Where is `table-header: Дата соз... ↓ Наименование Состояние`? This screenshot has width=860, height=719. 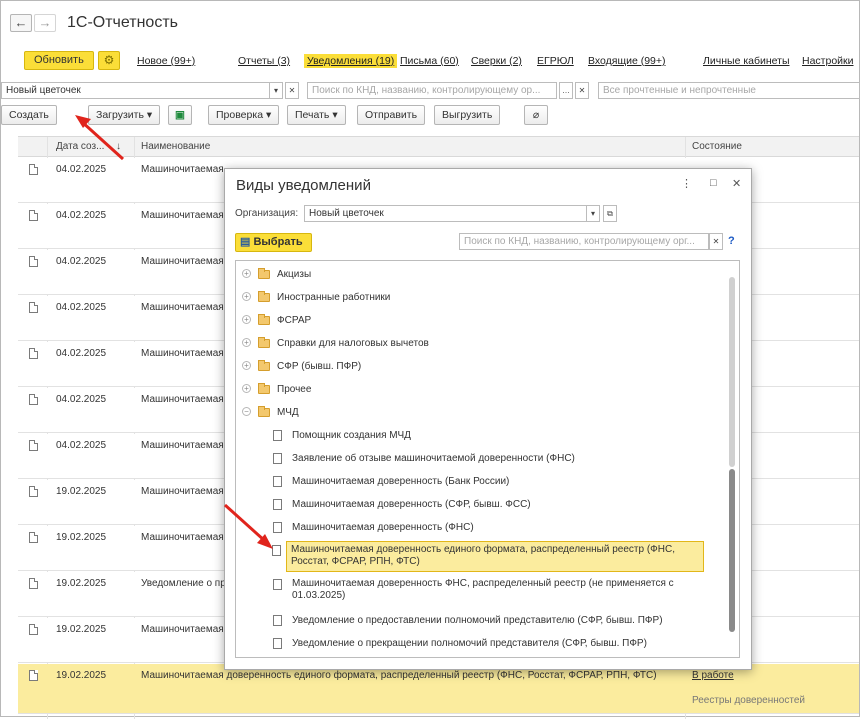 table-header: Дата соз... ↓ Наименование Состояние is located at coordinates (438, 147).